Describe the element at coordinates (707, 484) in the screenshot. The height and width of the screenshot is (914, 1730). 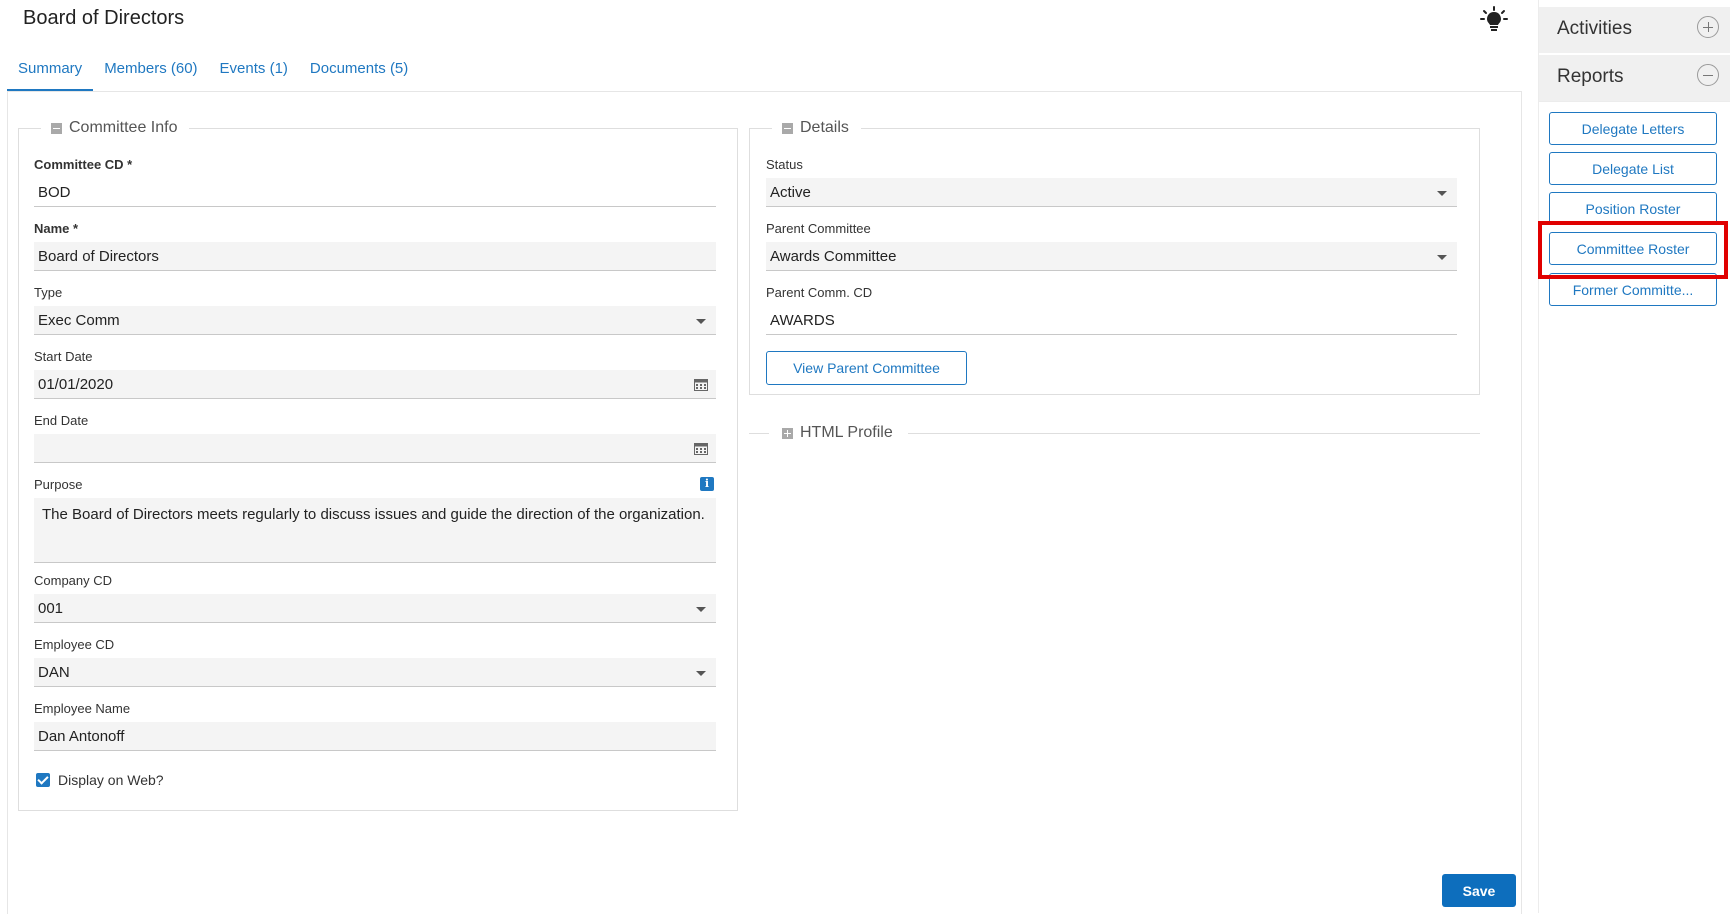
I see `info-icon: i` at that location.